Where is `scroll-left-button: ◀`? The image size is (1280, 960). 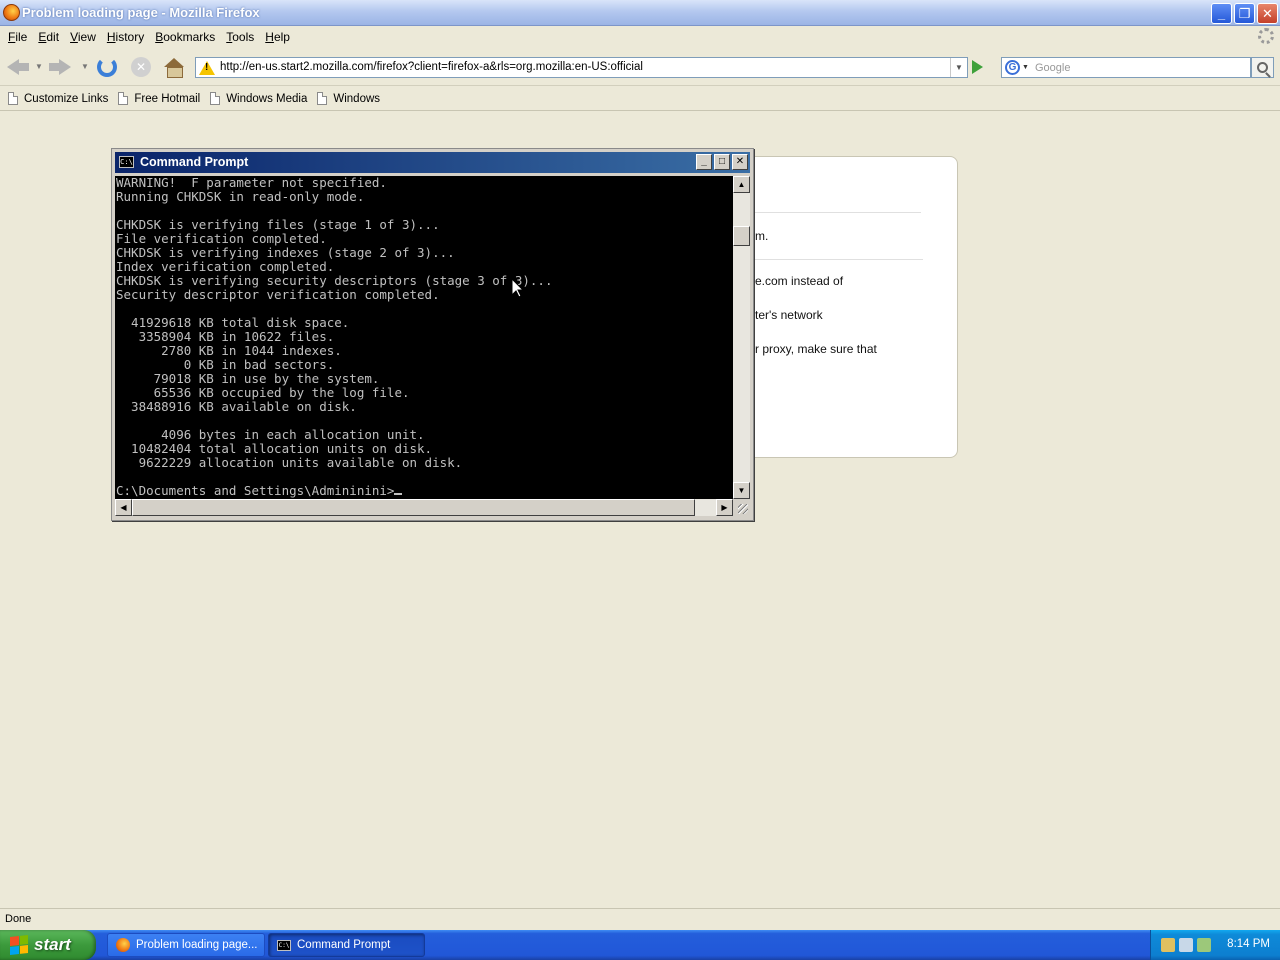
scroll-left-button: ◀ is located at coordinates (123, 507).